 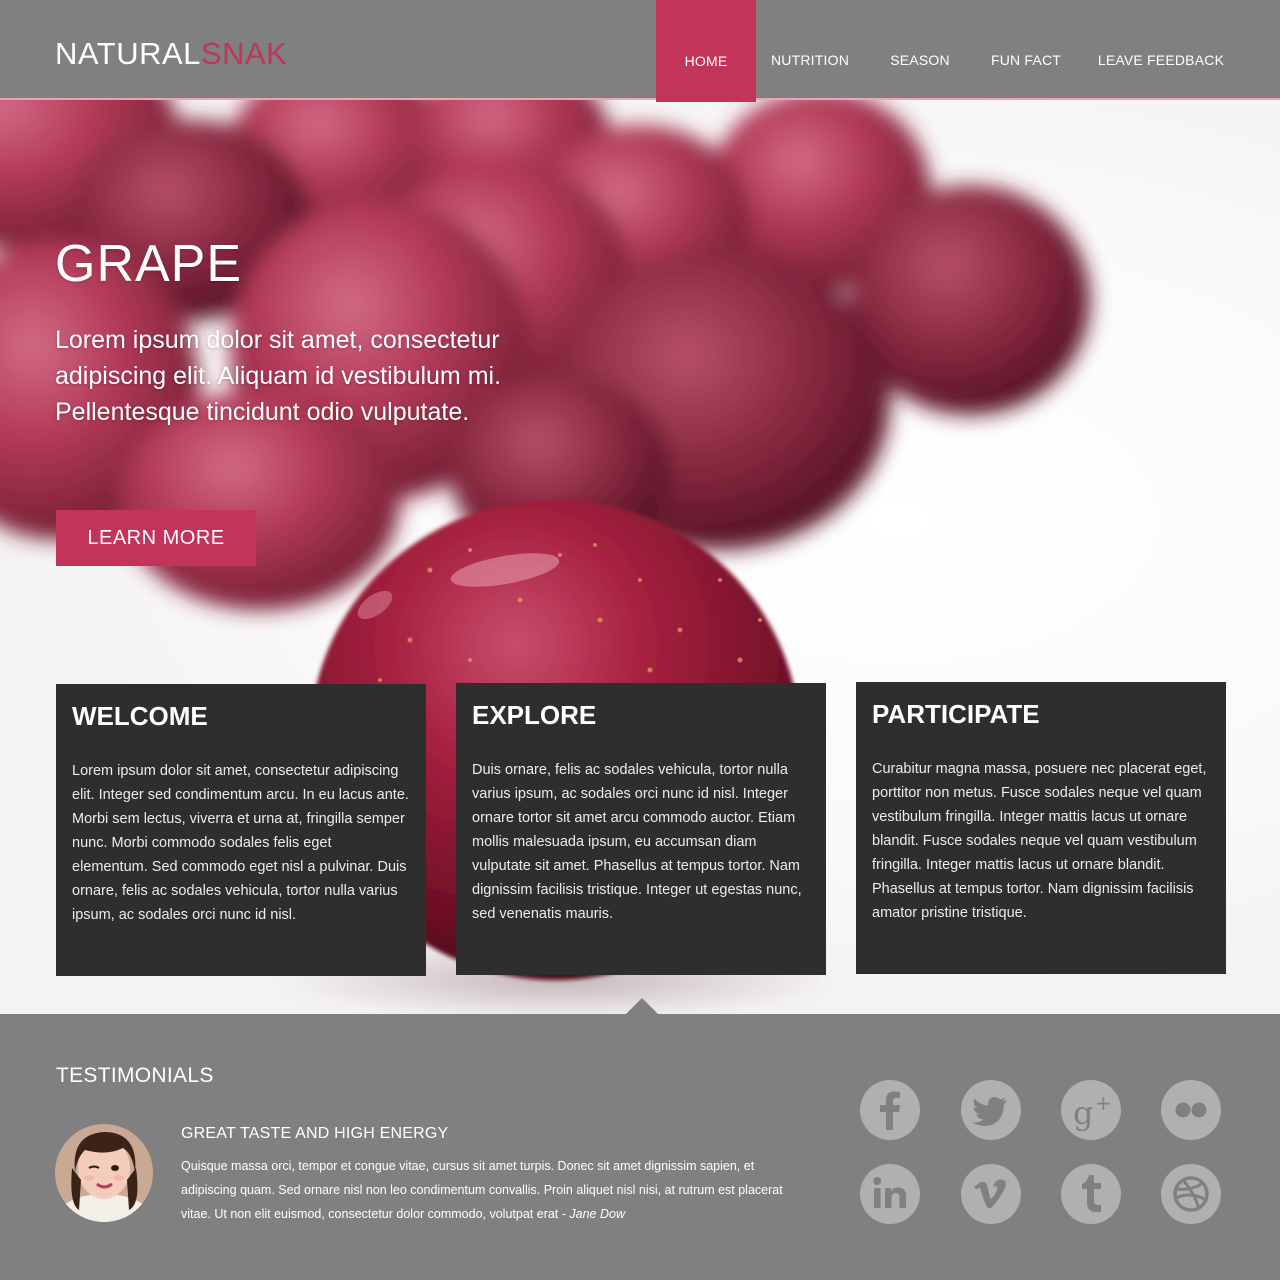 I want to click on testimonials-heading: TESTIMONIALS, so click(x=135, y=1075).